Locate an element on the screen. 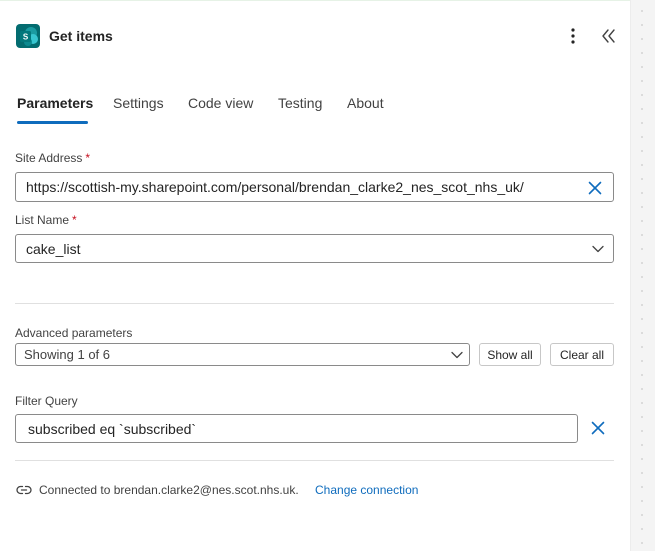 The image size is (655, 551). filter-query-input: subscribed eq `subscribed` is located at coordinates (296, 428).